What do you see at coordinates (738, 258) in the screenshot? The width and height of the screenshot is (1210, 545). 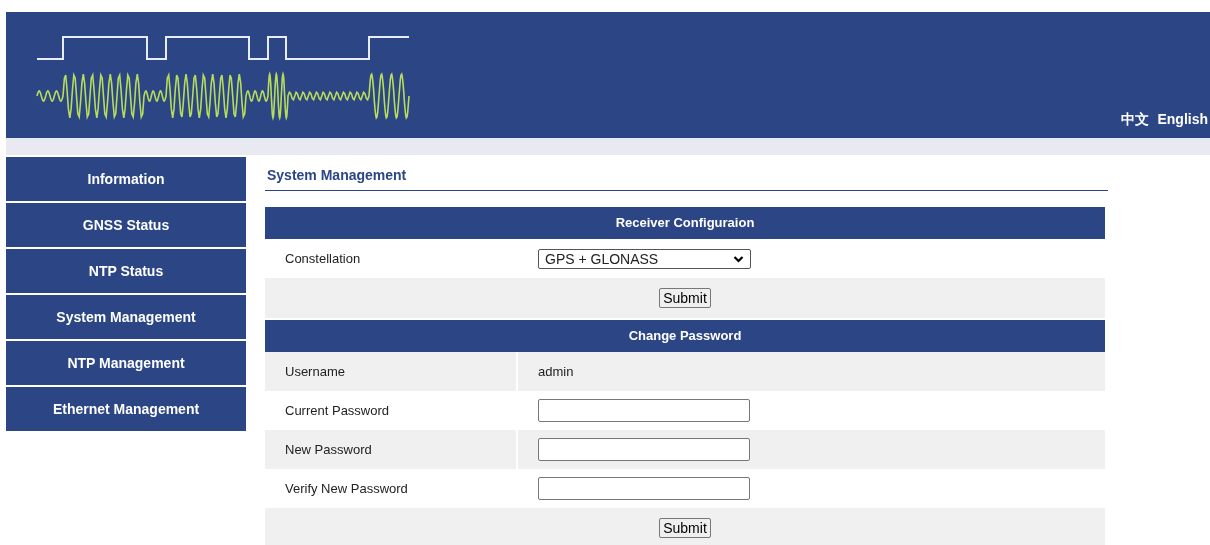 I see `chevron-down-icon` at bounding box center [738, 258].